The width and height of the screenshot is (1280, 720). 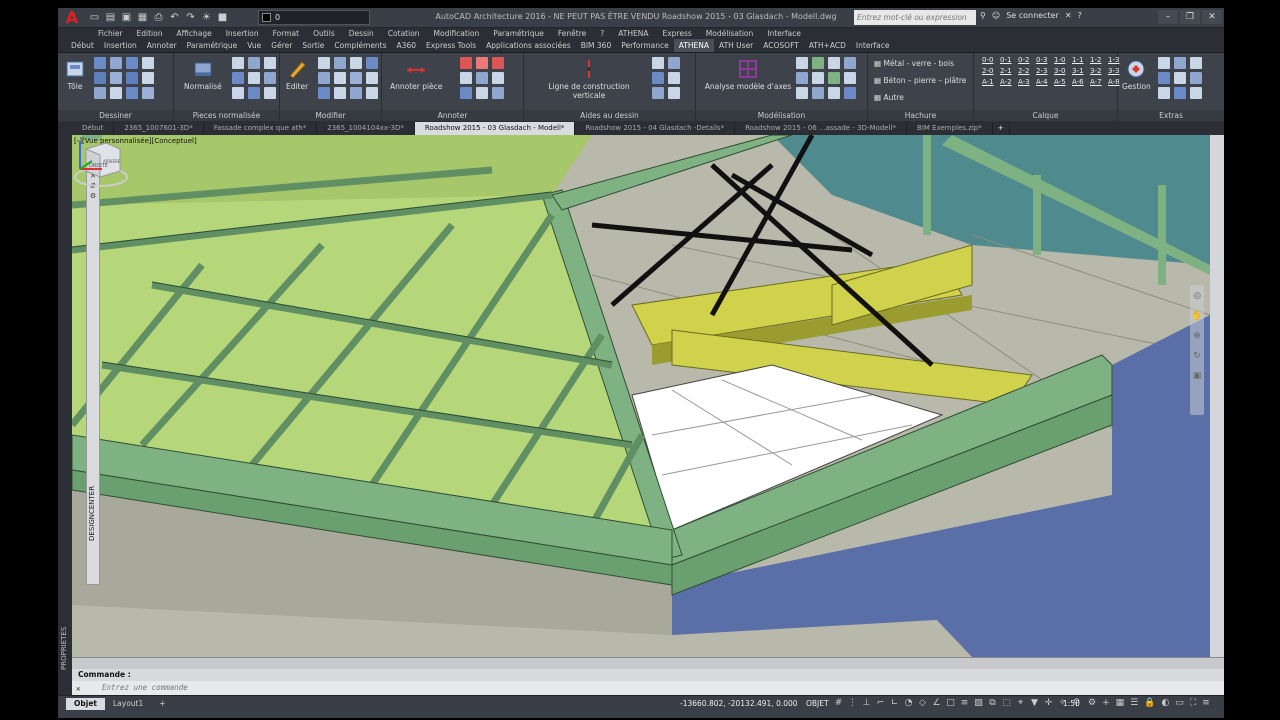 What do you see at coordinates (495, 128) in the screenshot?
I see `doc-tab-active: Roadshow 2015 - 03 Glasdach - Modell*` at bounding box center [495, 128].